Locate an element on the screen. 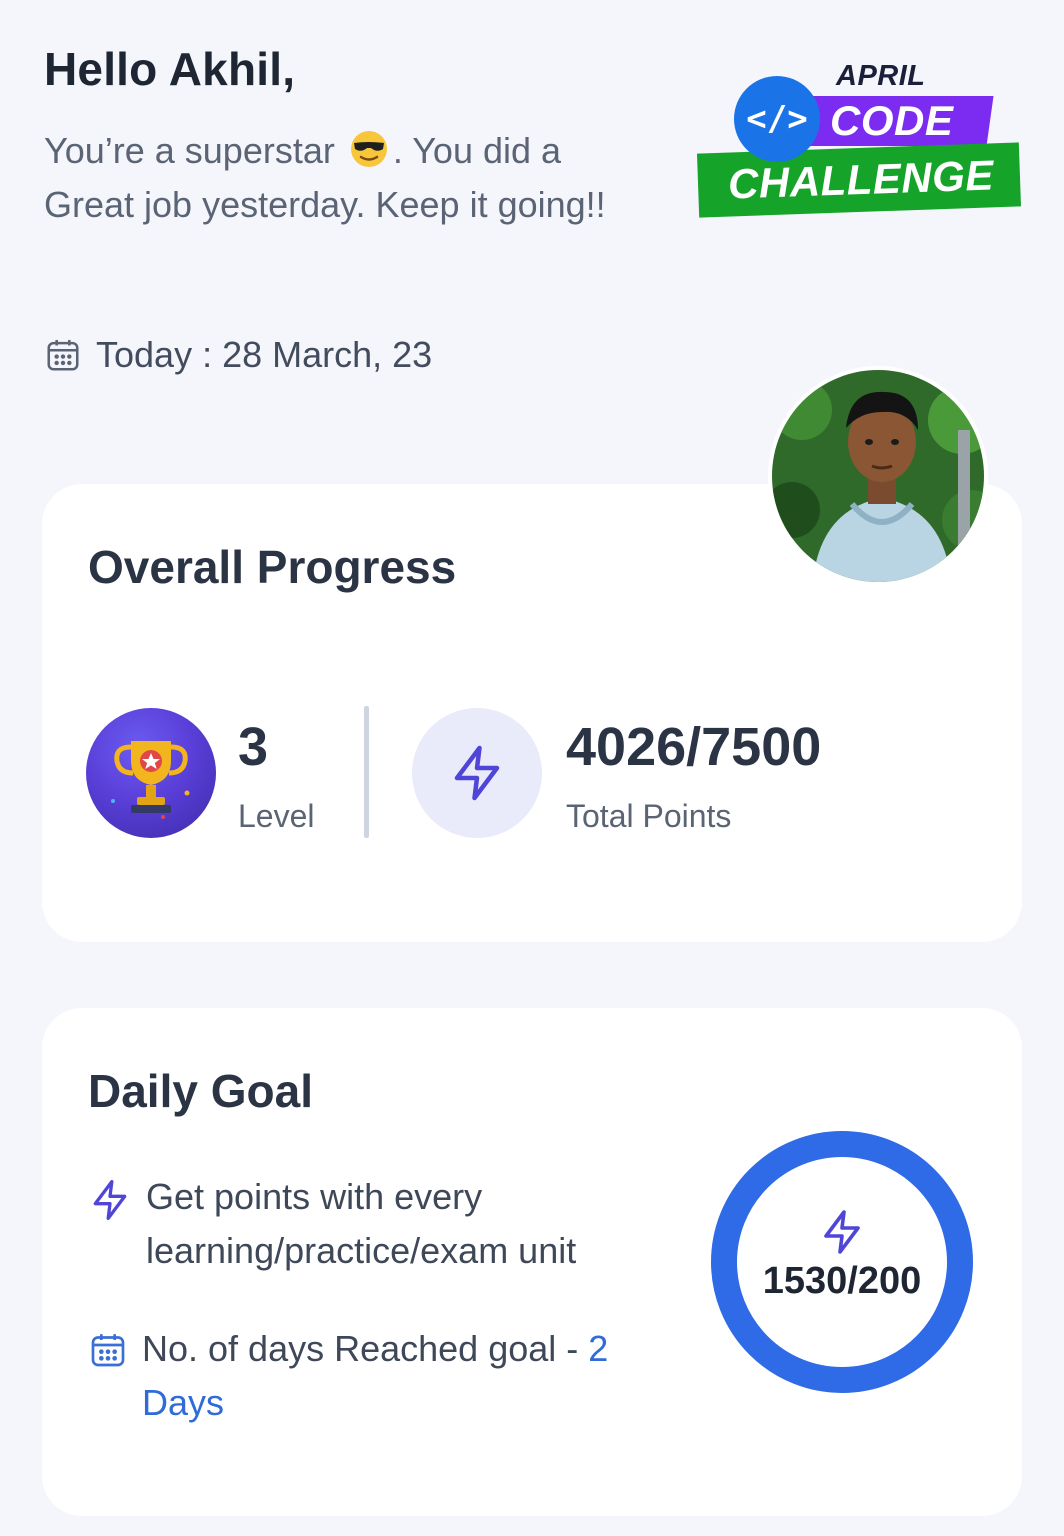 Image resolution: width=1064 pixels, height=1536 pixels. badge-code-text: CODE is located at coordinates (892, 120).